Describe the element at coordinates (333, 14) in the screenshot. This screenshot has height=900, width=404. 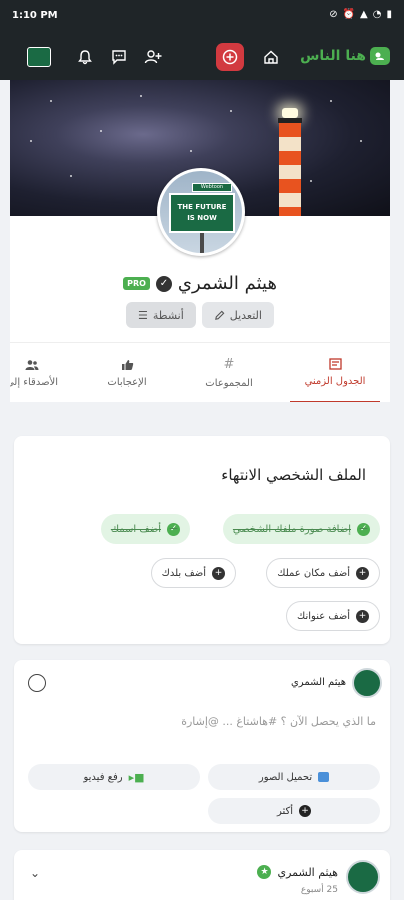
I see `mute-icon: ⊘` at that location.